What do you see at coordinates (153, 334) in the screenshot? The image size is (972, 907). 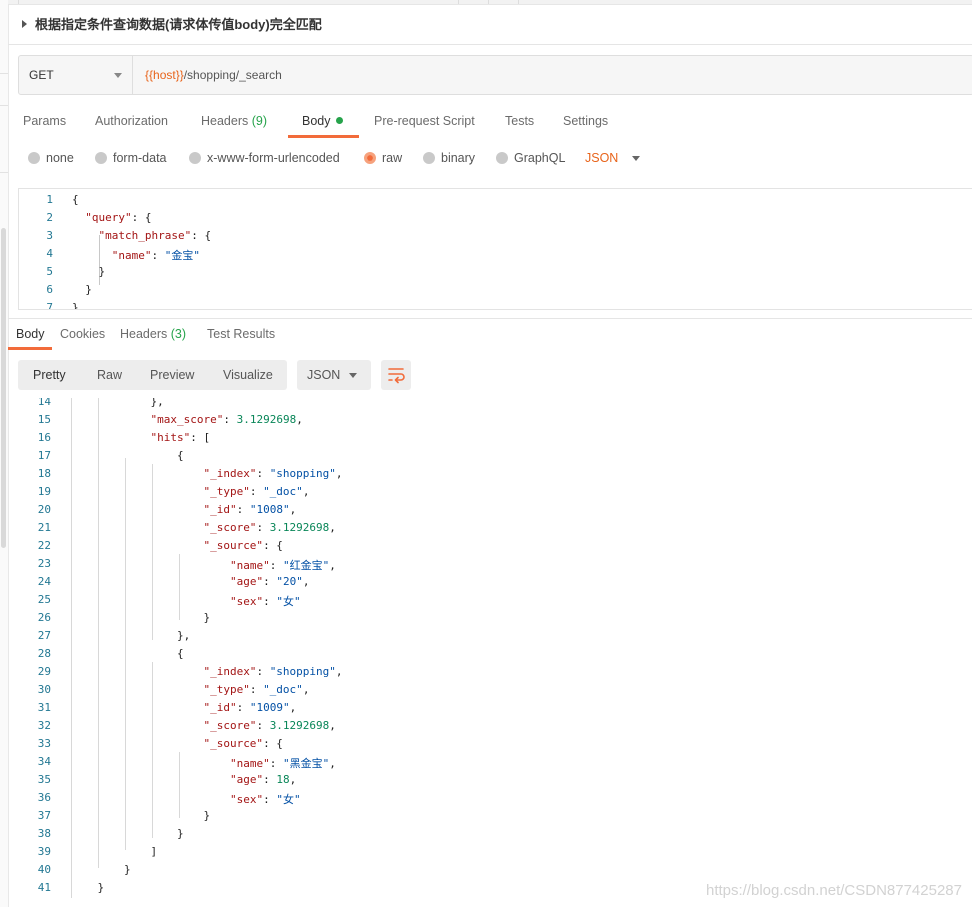 I see `resp-tab-headers: Headers (3)` at bounding box center [153, 334].